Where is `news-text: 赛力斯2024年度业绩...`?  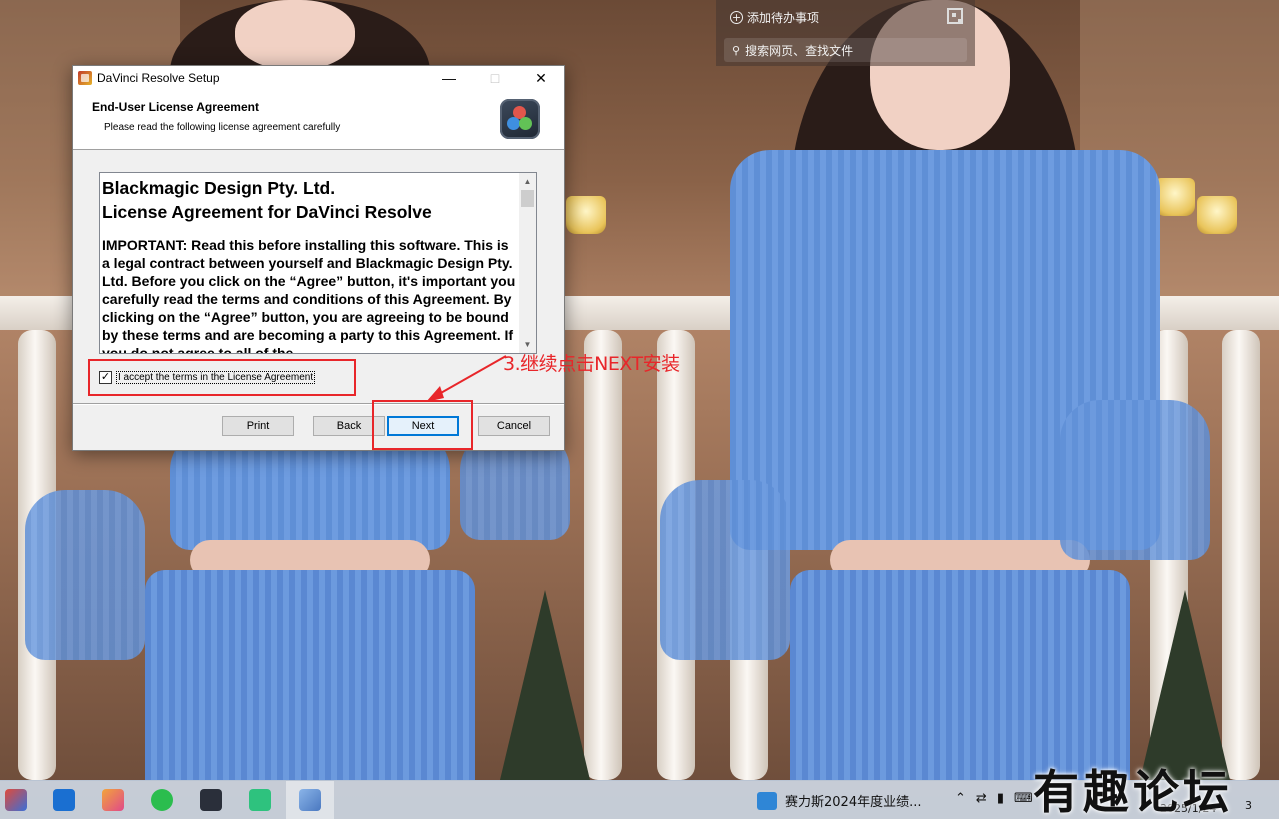 news-text: 赛力斯2024年度业绩... is located at coordinates (853, 802).